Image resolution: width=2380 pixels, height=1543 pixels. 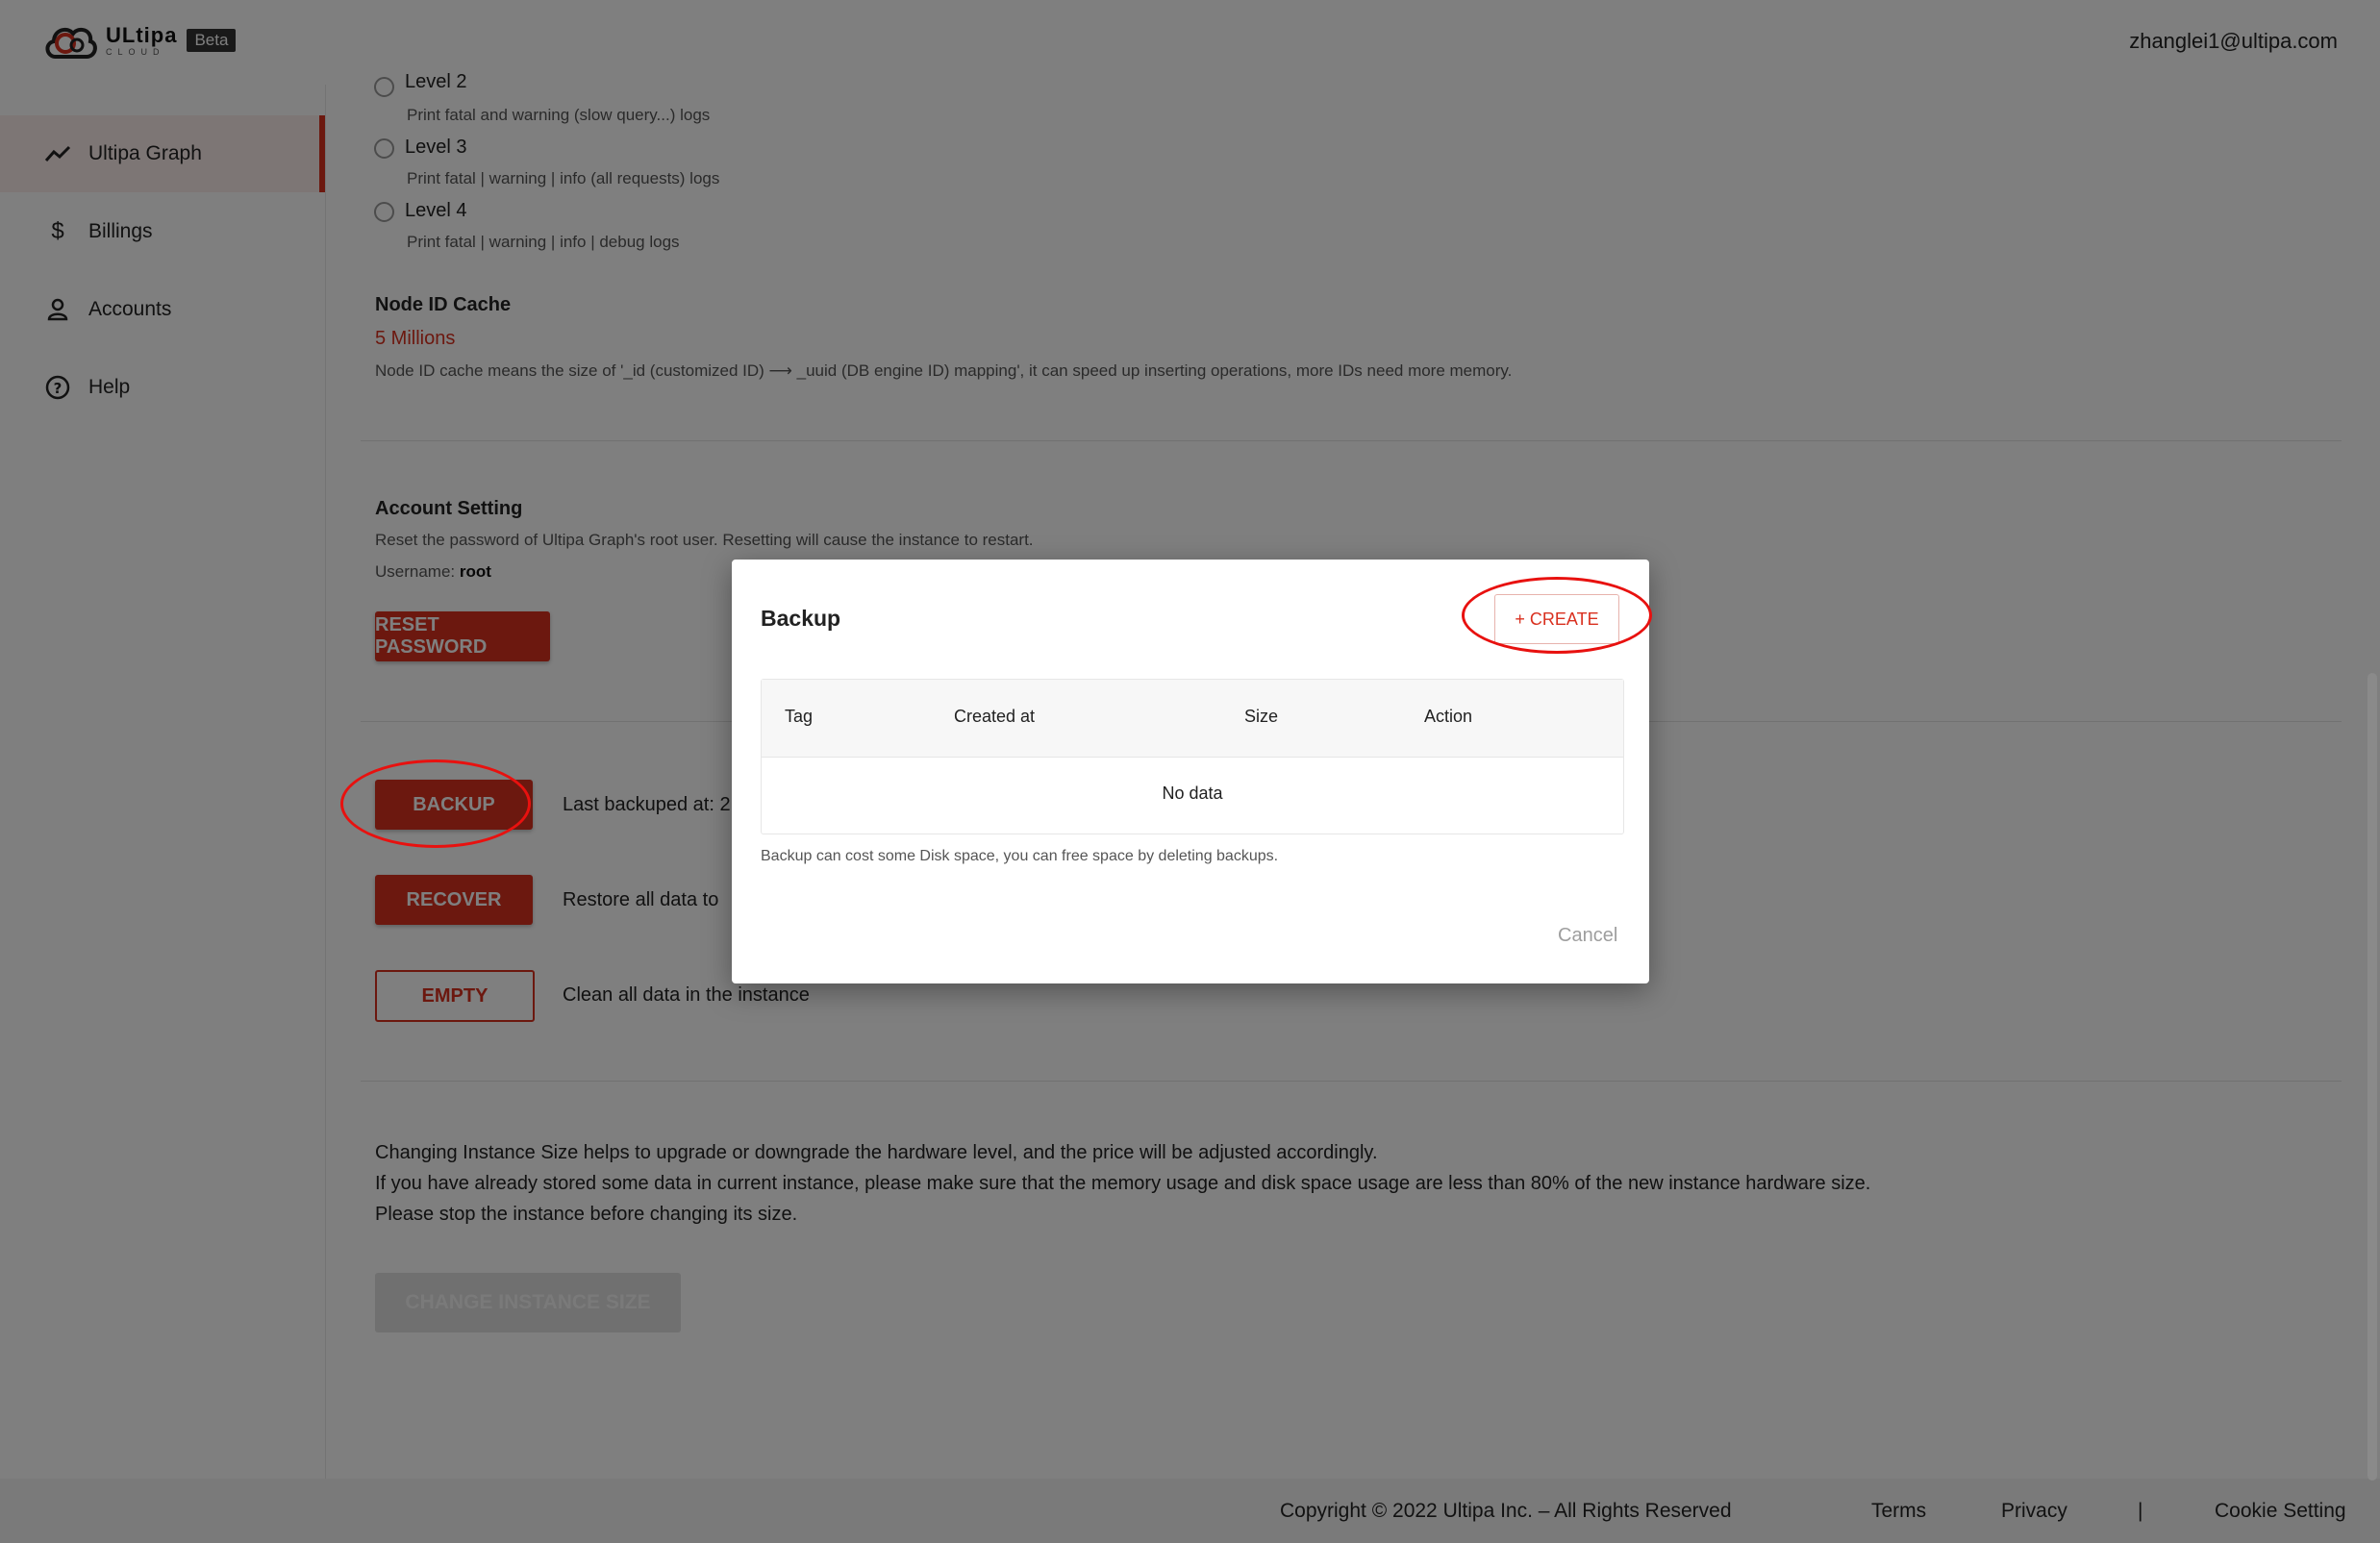 I want to click on table-header: Tag Created at Size Action, so click(x=1193, y=719).